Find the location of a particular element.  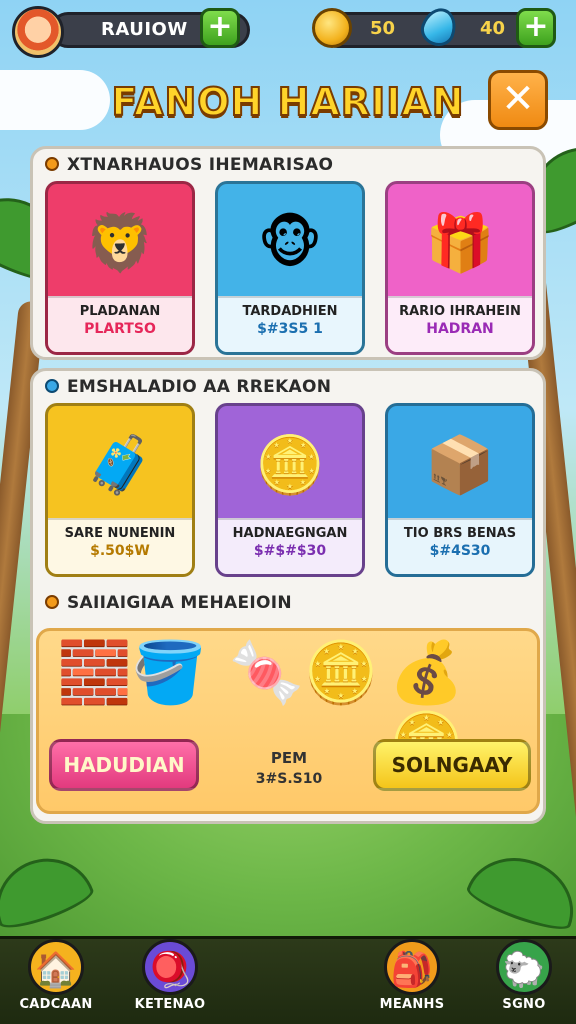

card-title: PLADANAN is located at coordinates (120, 311).